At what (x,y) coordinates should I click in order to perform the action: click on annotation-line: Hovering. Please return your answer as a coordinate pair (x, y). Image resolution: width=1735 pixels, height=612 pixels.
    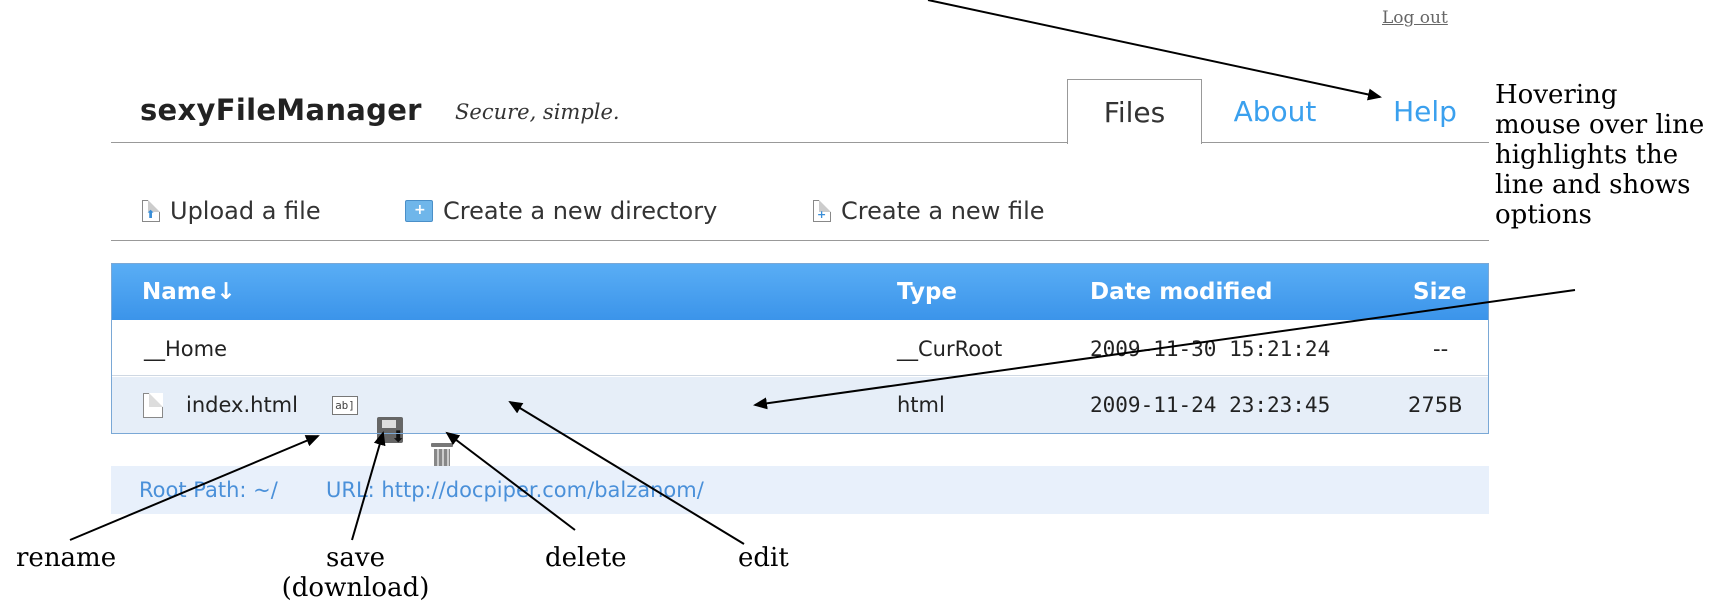
    Looking at the image, I should click on (1556, 95).